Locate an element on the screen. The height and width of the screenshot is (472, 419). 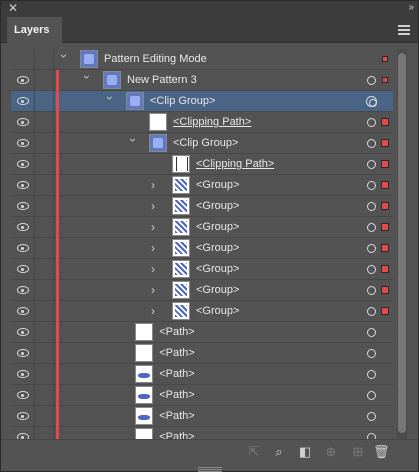
layer-row: › New Pattern 3 is located at coordinates (202, 80).